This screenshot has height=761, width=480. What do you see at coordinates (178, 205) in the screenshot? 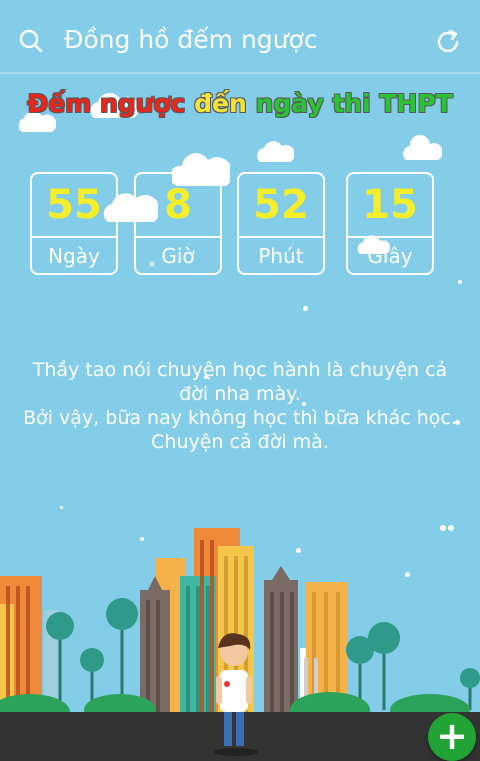
I see `hours-value: 8` at bounding box center [178, 205].